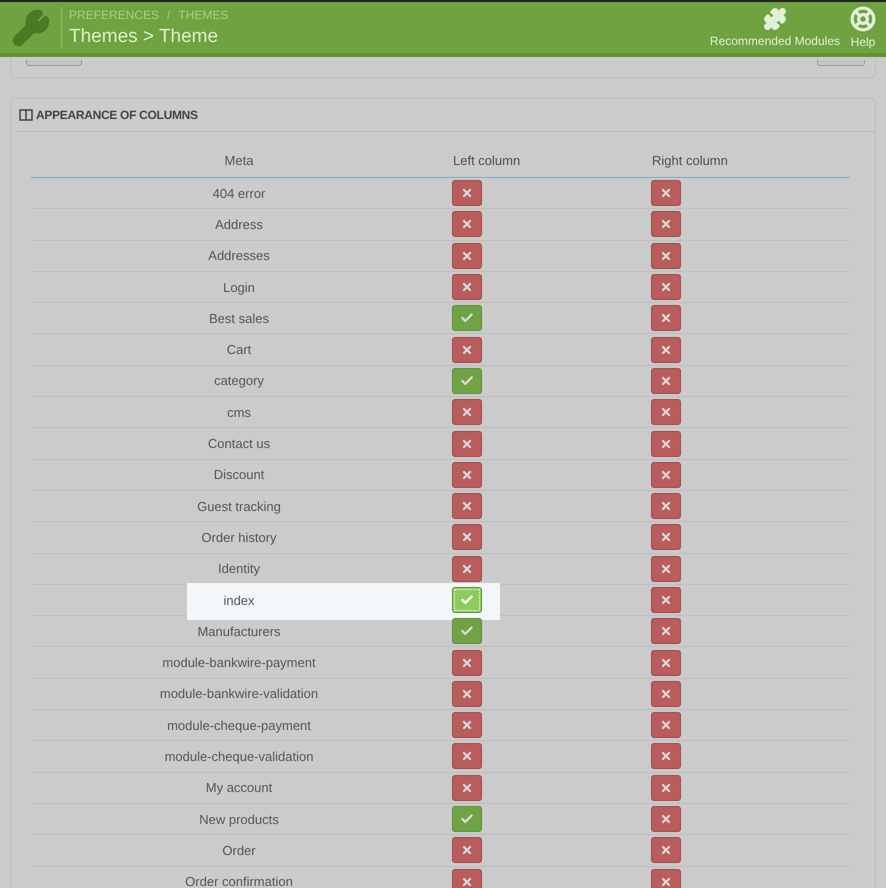 The height and width of the screenshot is (888, 886). I want to click on breadcrumb-item: PREFERENCES, so click(114, 15).